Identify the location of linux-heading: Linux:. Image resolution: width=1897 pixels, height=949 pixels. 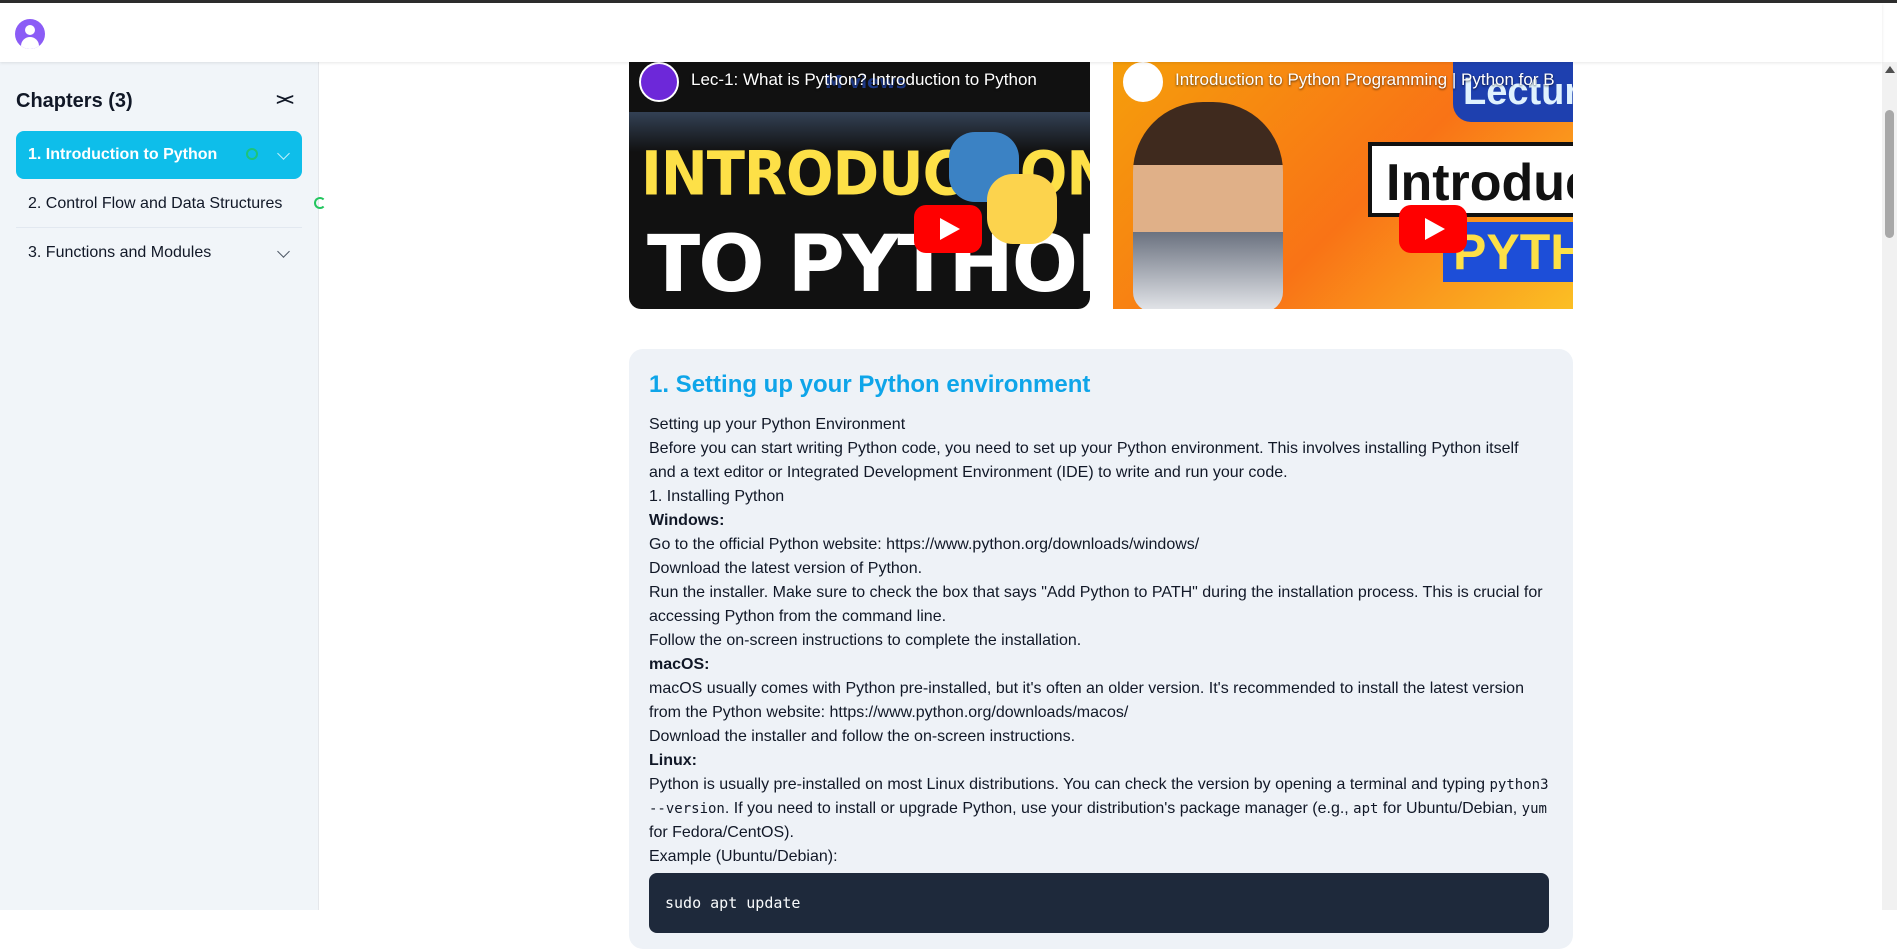
(673, 760).